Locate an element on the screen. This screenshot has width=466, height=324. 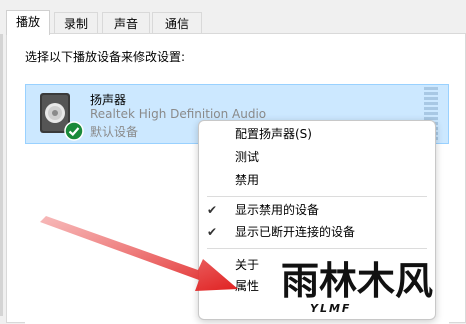
ylmf-watermark-logo: 雨林木风 YLMF is located at coordinates (357, 287).